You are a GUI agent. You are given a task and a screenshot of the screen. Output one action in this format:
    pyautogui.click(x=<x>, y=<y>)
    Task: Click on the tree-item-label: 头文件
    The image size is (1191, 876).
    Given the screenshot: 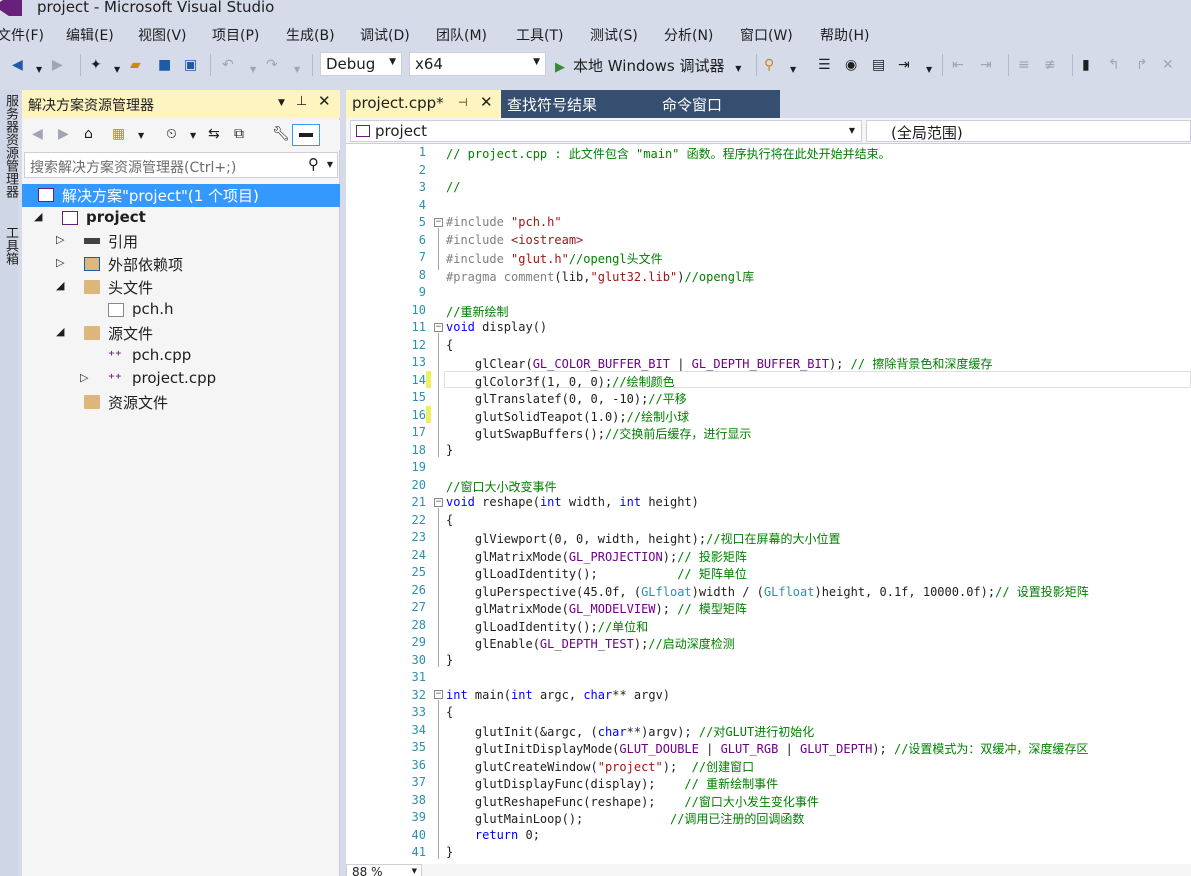 What is the action you would take?
    pyautogui.click(x=131, y=288)
    